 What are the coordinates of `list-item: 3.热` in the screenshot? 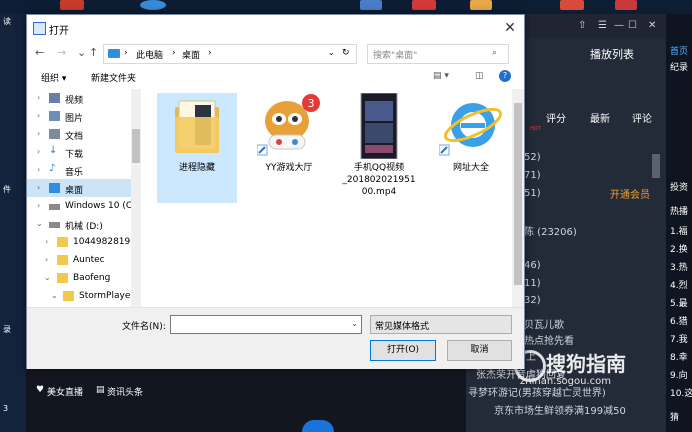 It's located at (679, 266).